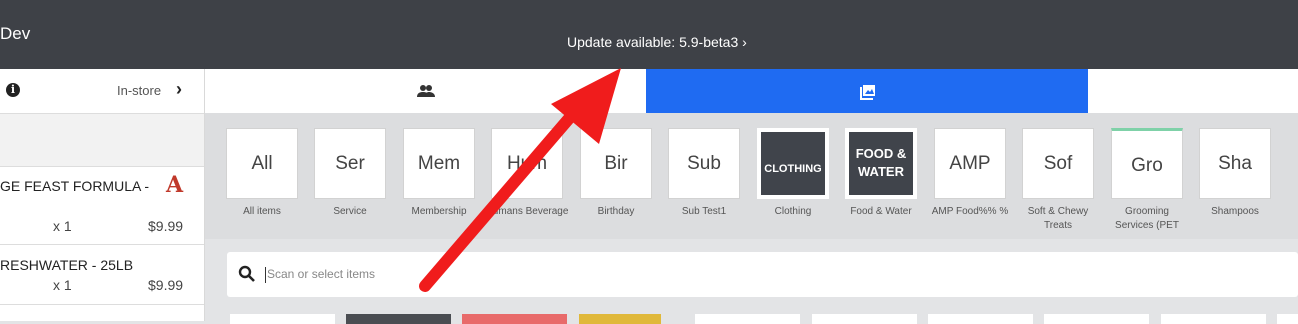 The height and width of the screenshot is (324, 1298). I want to click on category-tile-text: CLOTHING, so click(793, 169).